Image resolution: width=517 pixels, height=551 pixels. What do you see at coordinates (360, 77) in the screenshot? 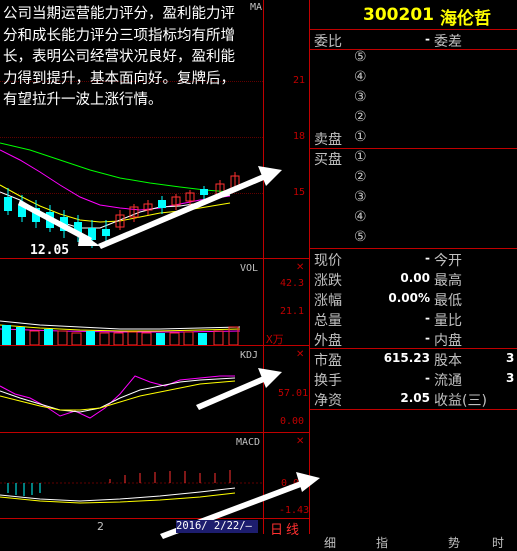
I see `sell-level-4: ④` at bounding box center [360, 77].